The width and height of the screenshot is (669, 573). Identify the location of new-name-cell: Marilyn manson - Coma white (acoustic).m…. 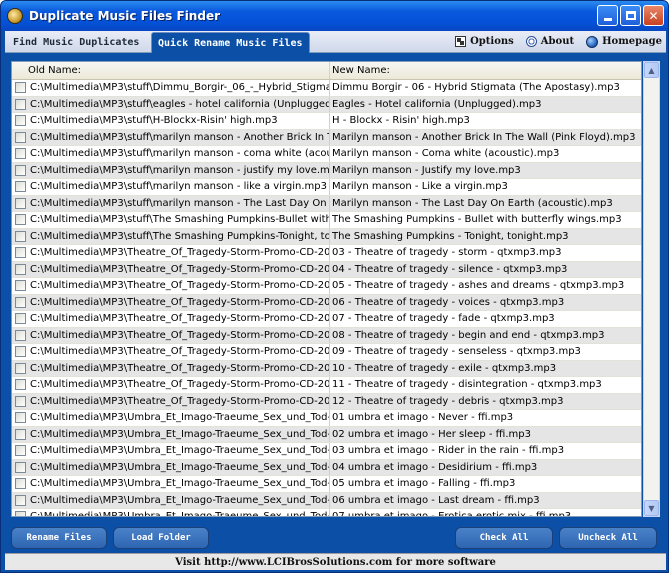
(444, 153).